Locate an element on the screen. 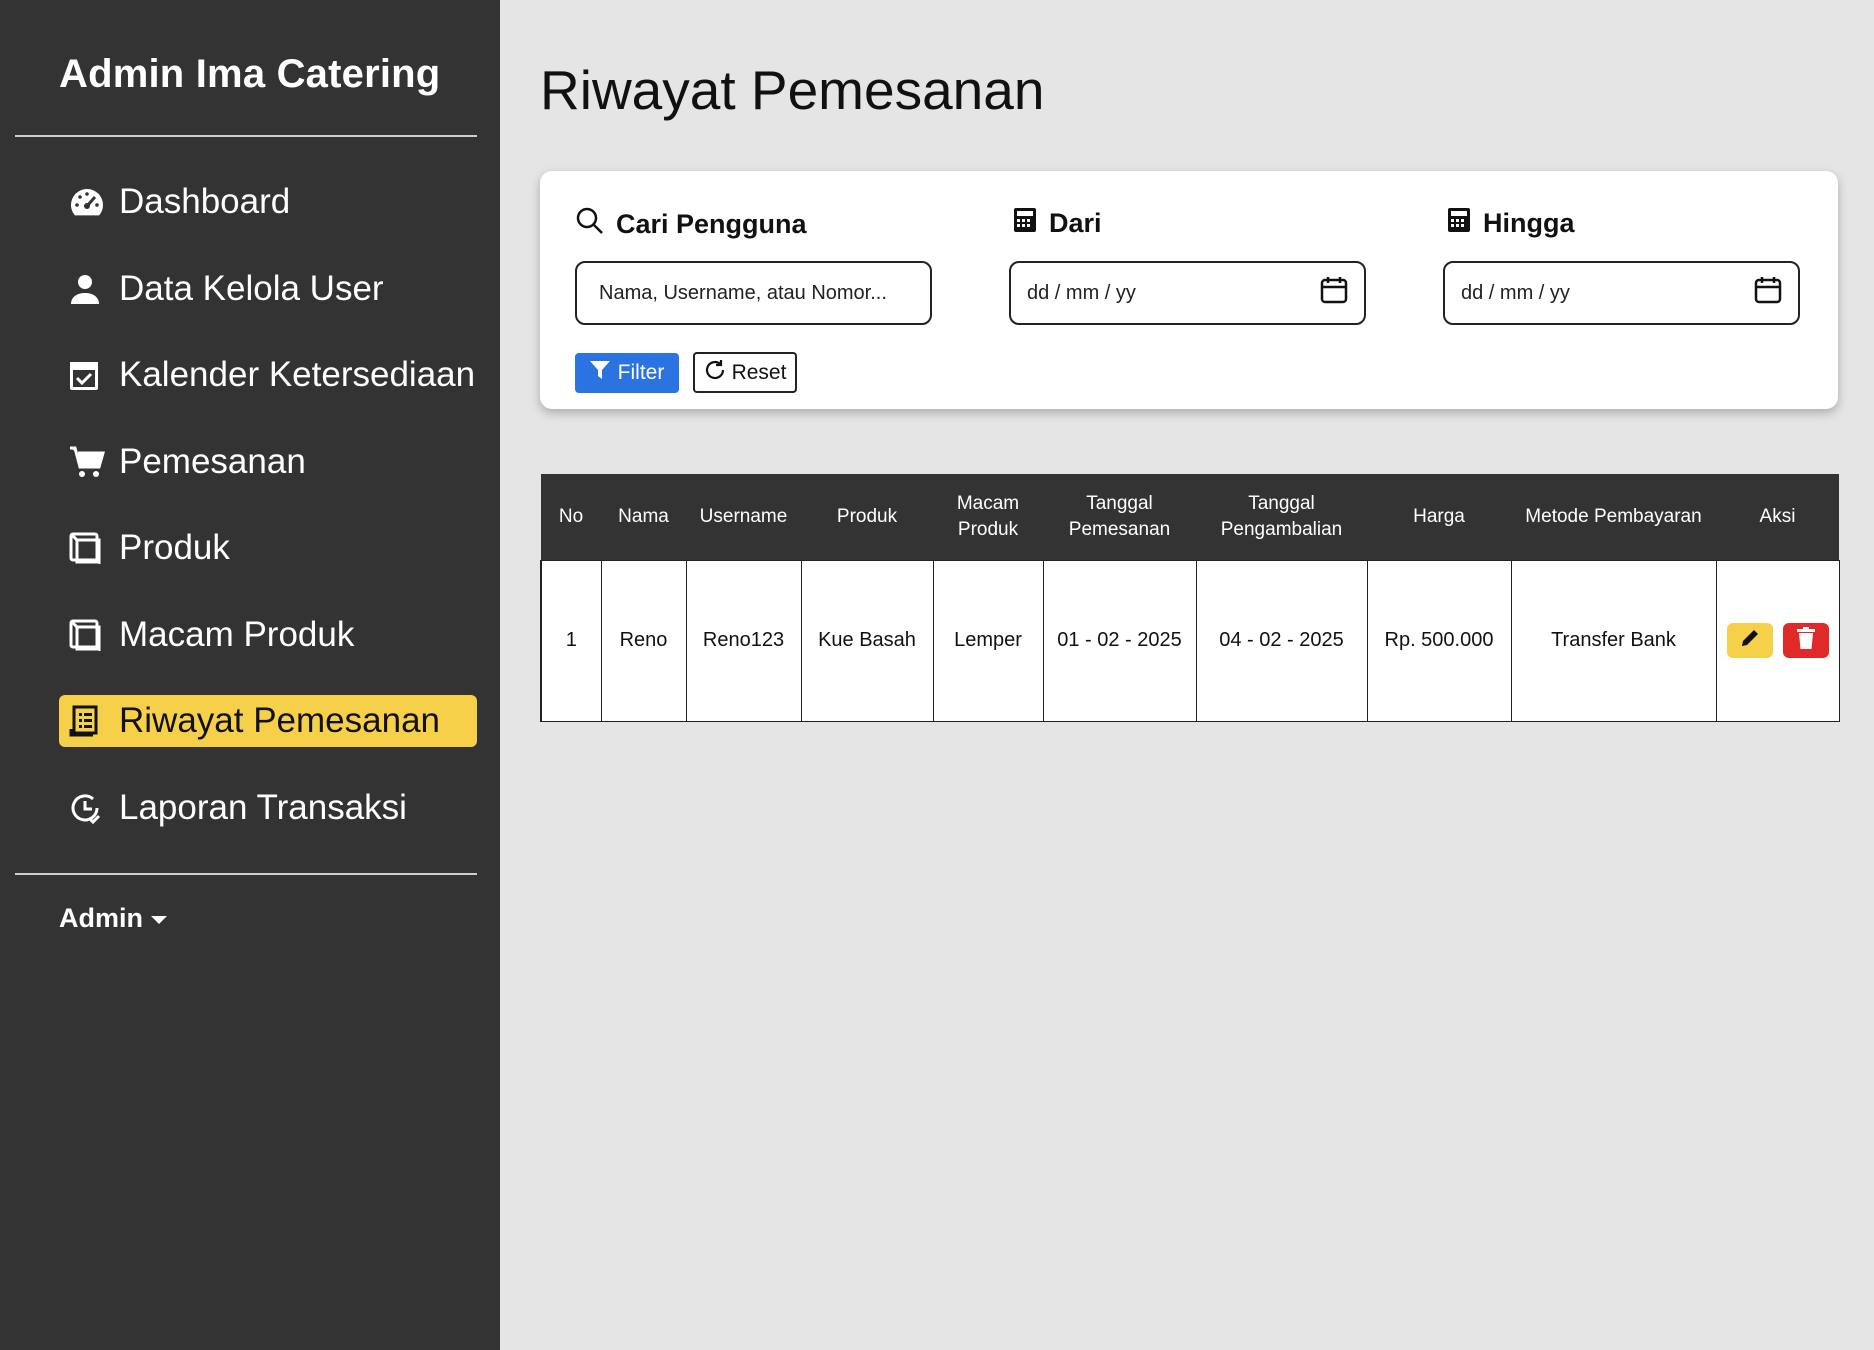 This screenshot has height=1350, width=1874. col-header: Metode Pembayaran is located at coordinates (1613, 517).